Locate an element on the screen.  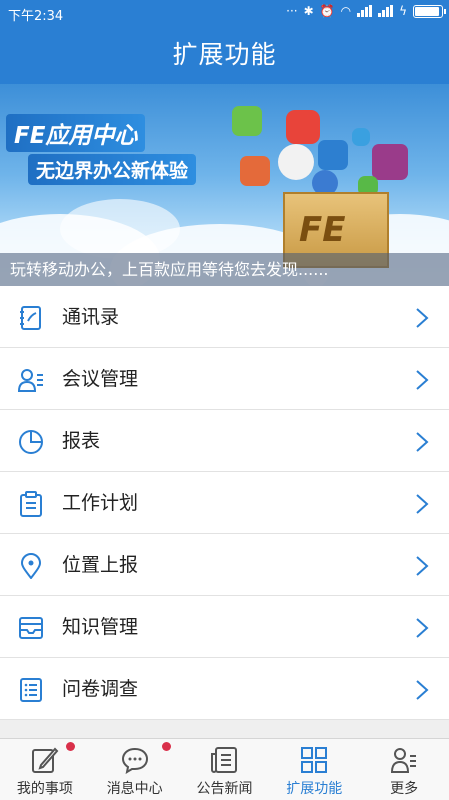
chat-app-icon is located at coordinates (333, 155).